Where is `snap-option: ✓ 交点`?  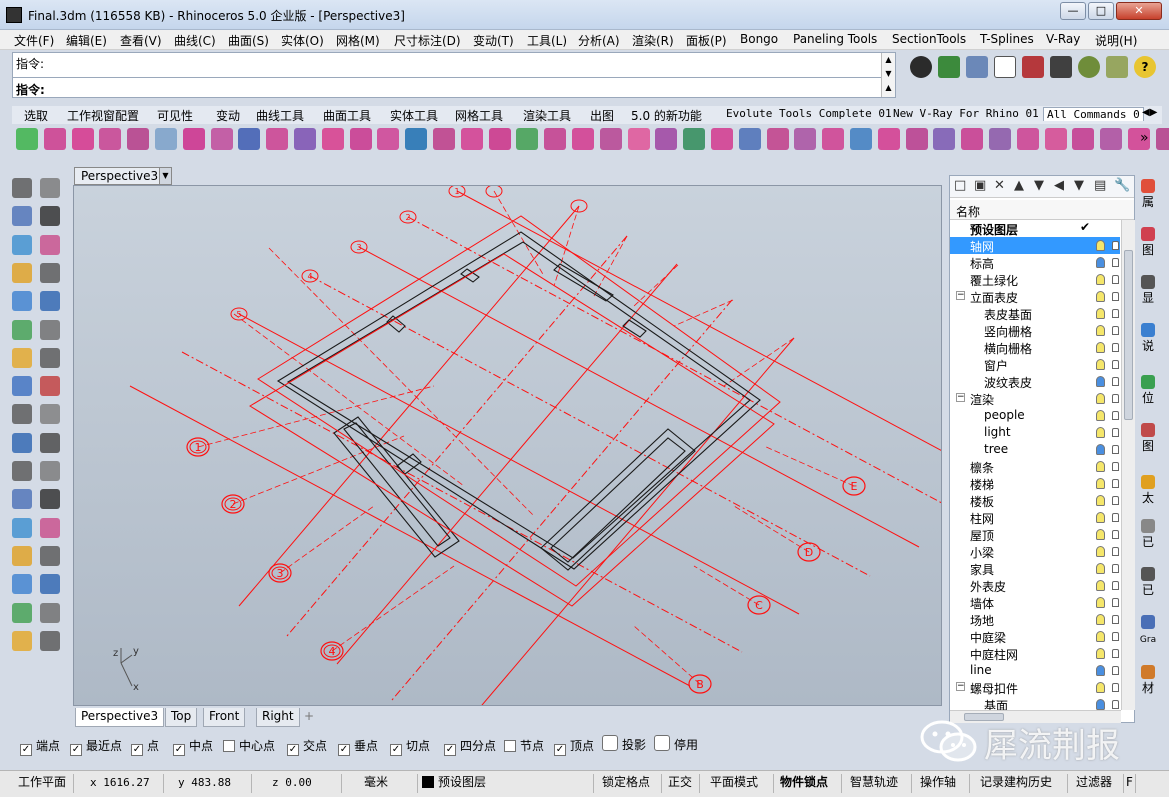 snap-option: ✓ 交点 is located at coordinates (307, 746).